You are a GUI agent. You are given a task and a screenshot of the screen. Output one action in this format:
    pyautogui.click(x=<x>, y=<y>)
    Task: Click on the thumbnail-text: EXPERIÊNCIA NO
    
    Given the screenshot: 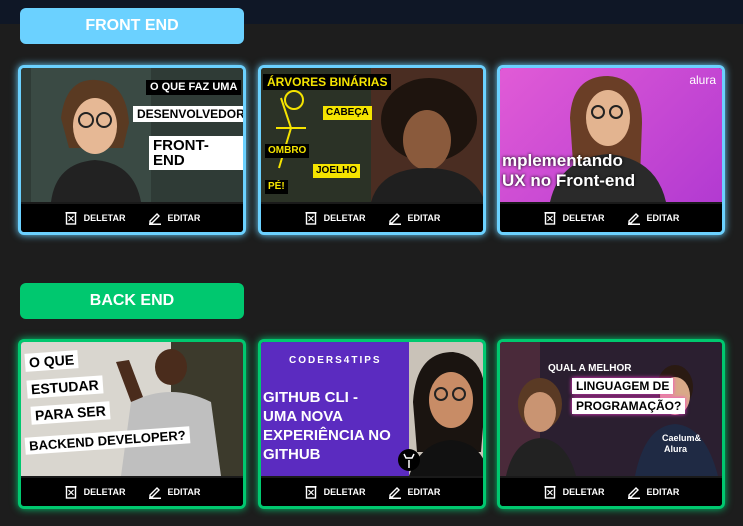 What is the action you would take?
    pyautogui.click(x=327, y=435)
    